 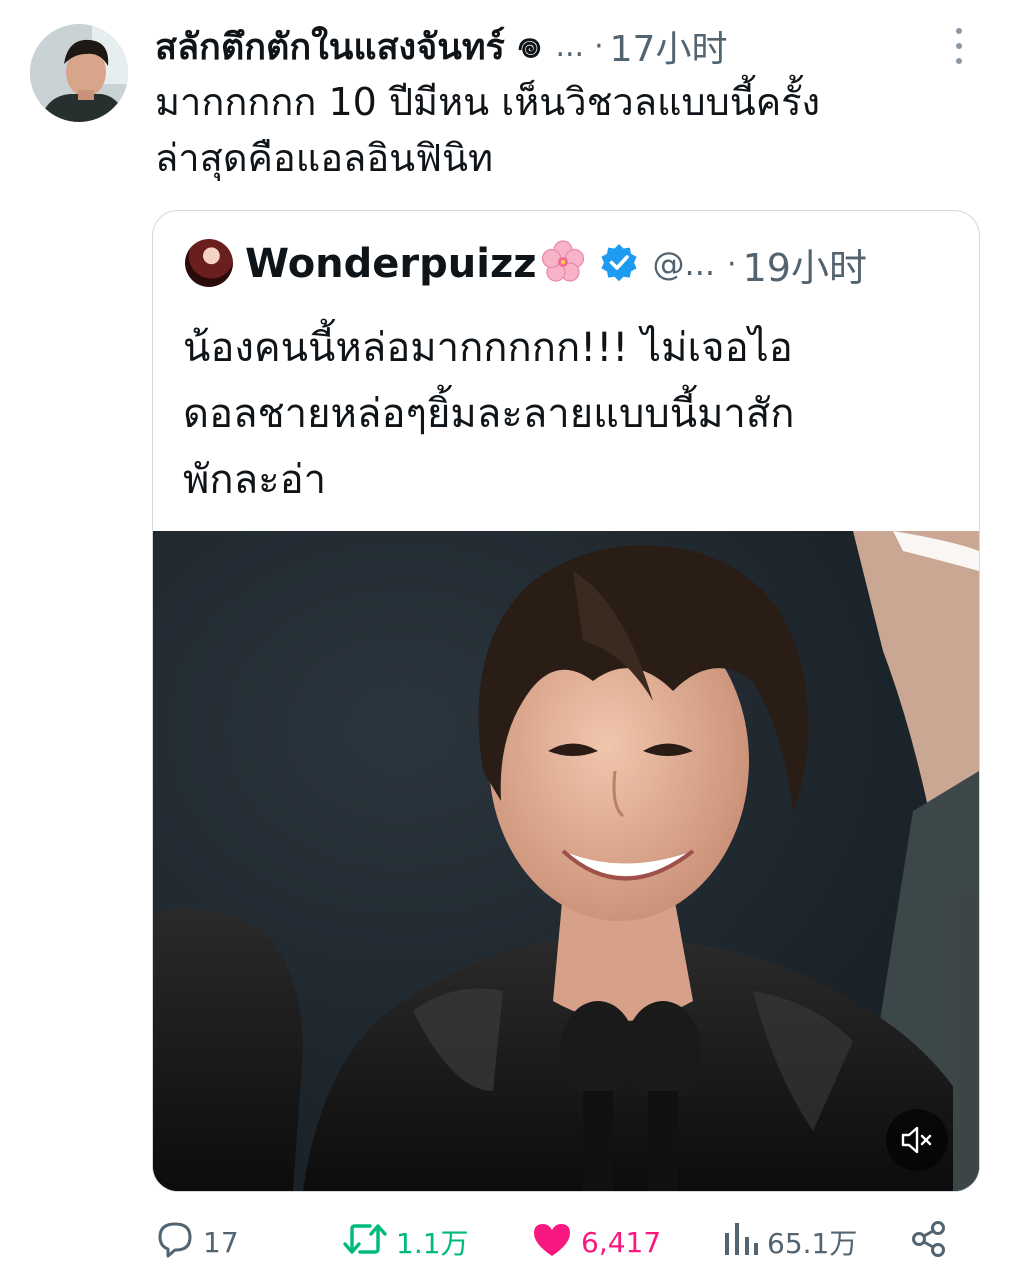 What do you see at coordinates (255, 480) in the screenshot?
I see `quote-text-line: พักละอ่า` at bounding box center [255, 480].